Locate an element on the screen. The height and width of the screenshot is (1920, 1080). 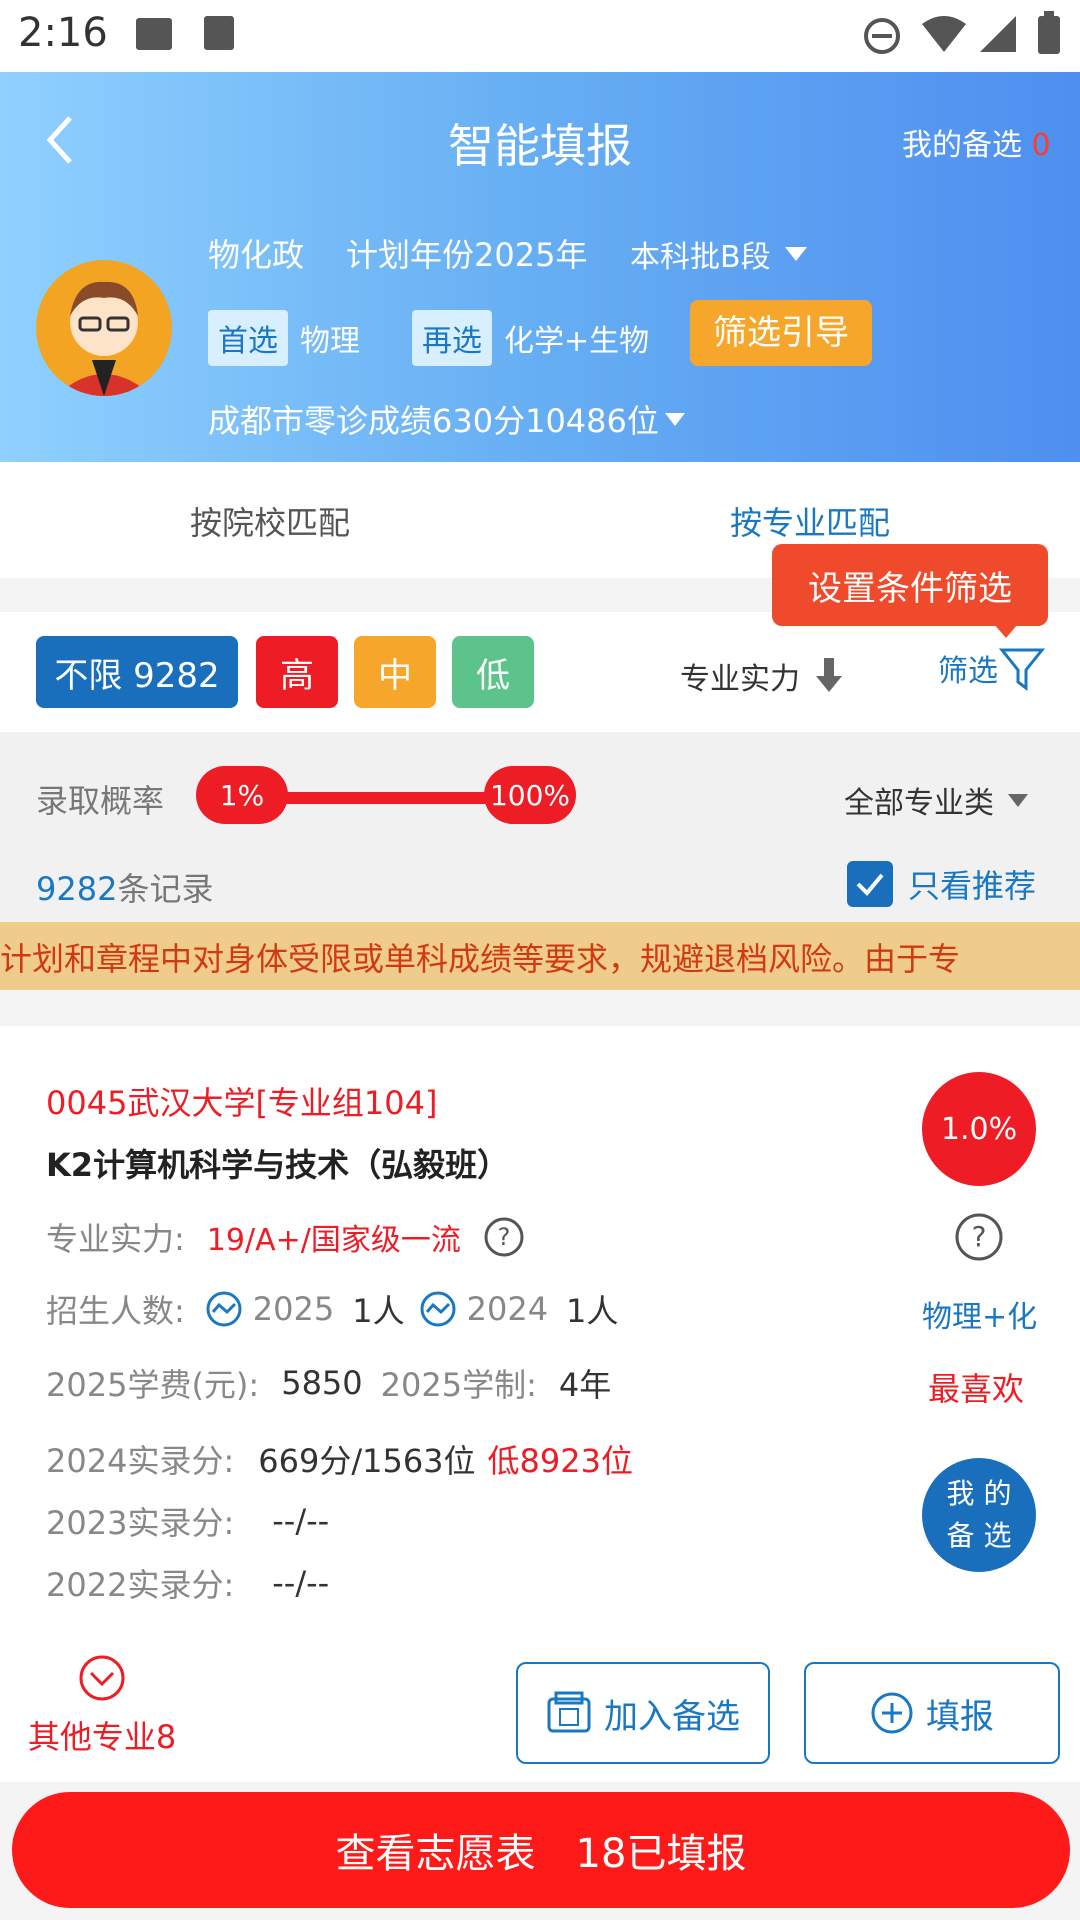
image-icon is located at coordinates (154, 34).